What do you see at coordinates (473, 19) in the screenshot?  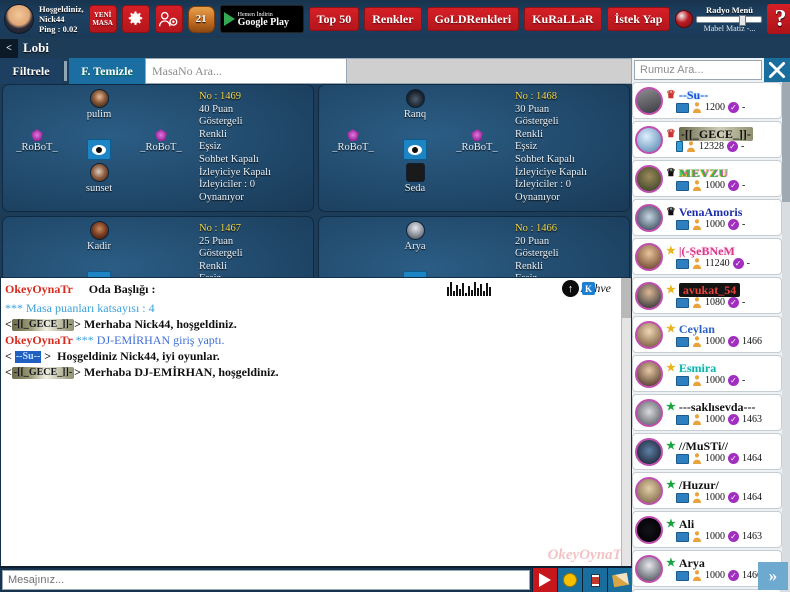 I see `nav-goldrenkleri-button: GoLDRenkleri` at bounding box center [473, 19].